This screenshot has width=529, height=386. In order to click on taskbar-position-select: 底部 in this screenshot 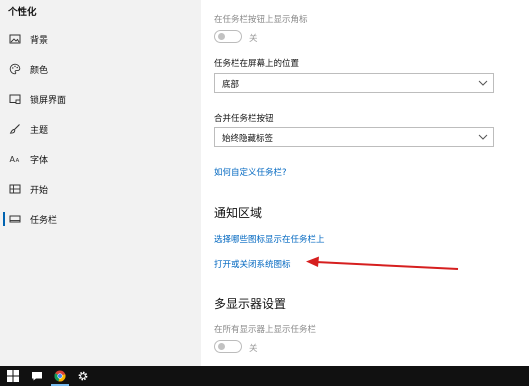, I will do `click(354, 83)`.